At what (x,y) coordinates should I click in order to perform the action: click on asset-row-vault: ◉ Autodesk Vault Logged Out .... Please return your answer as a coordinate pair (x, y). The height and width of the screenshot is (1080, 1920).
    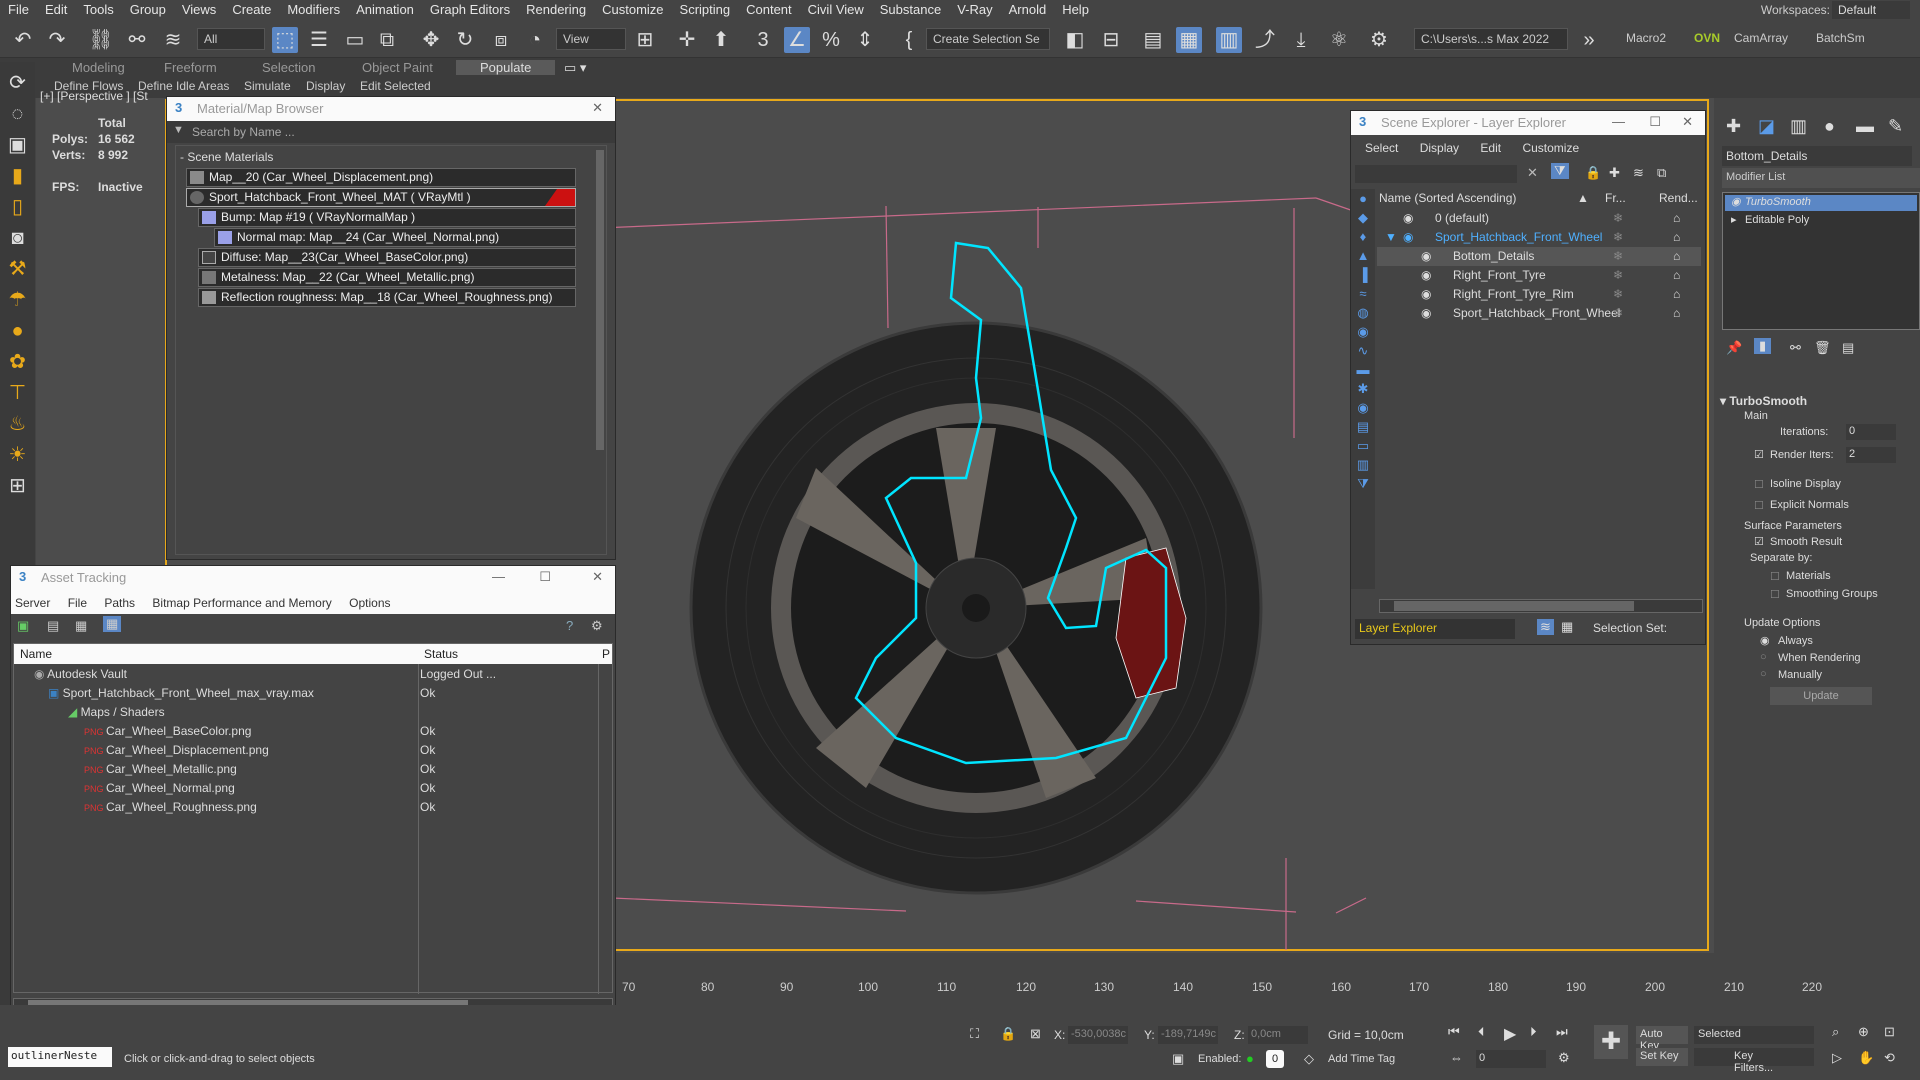
    Looking at the image, I should click on (324, 674).